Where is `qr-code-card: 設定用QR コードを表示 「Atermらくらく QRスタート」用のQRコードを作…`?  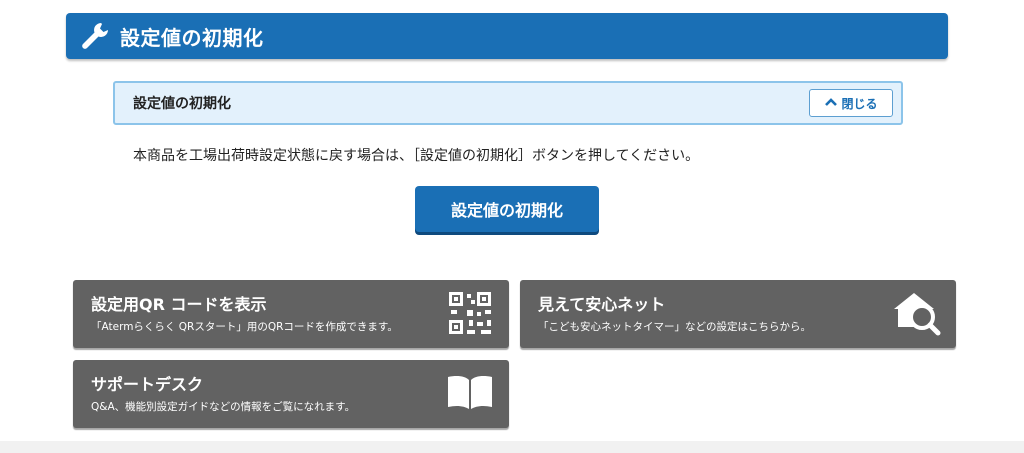 qr-code-card: 設定用QR コードを表示 「Atermらくらく QRスタート」用のQRコードを作… is located at coordinates (291, 314).